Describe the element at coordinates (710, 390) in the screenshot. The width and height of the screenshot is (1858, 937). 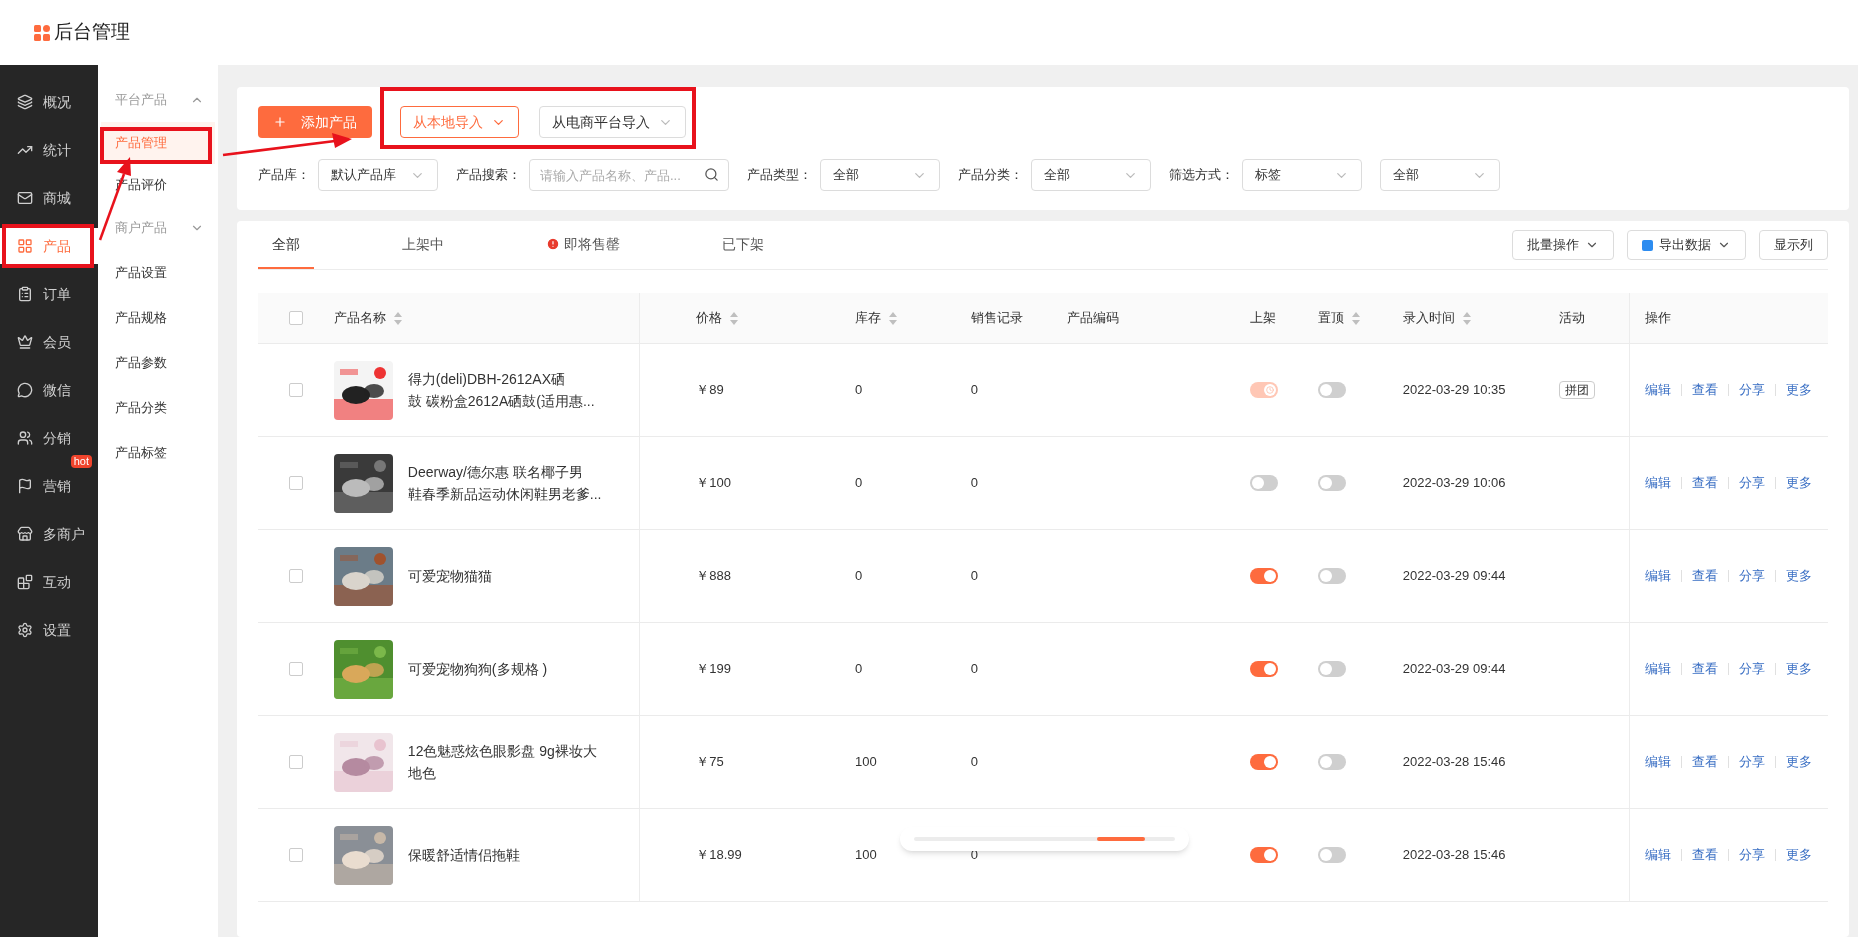
I see `price-cell-text: ￥89` at that location.